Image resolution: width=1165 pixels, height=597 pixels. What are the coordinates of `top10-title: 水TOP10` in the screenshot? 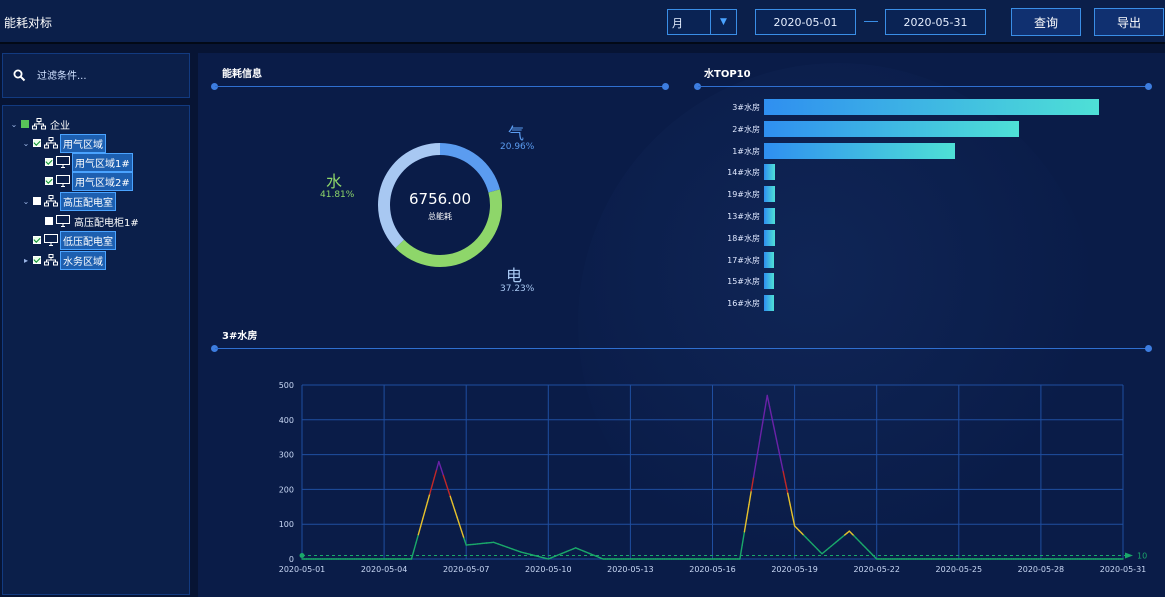 It's located at (727, 74).